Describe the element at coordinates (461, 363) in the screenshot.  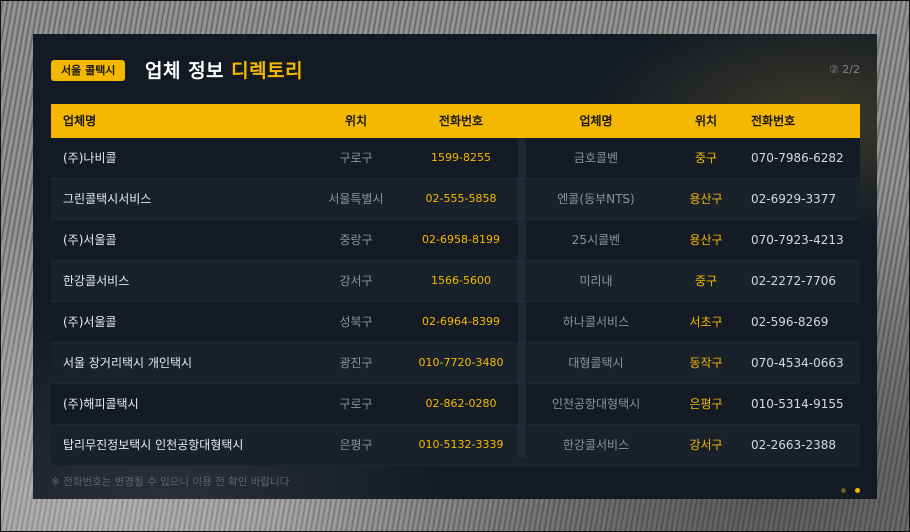
I see `phone-number: 010-7720-3480` at that location.